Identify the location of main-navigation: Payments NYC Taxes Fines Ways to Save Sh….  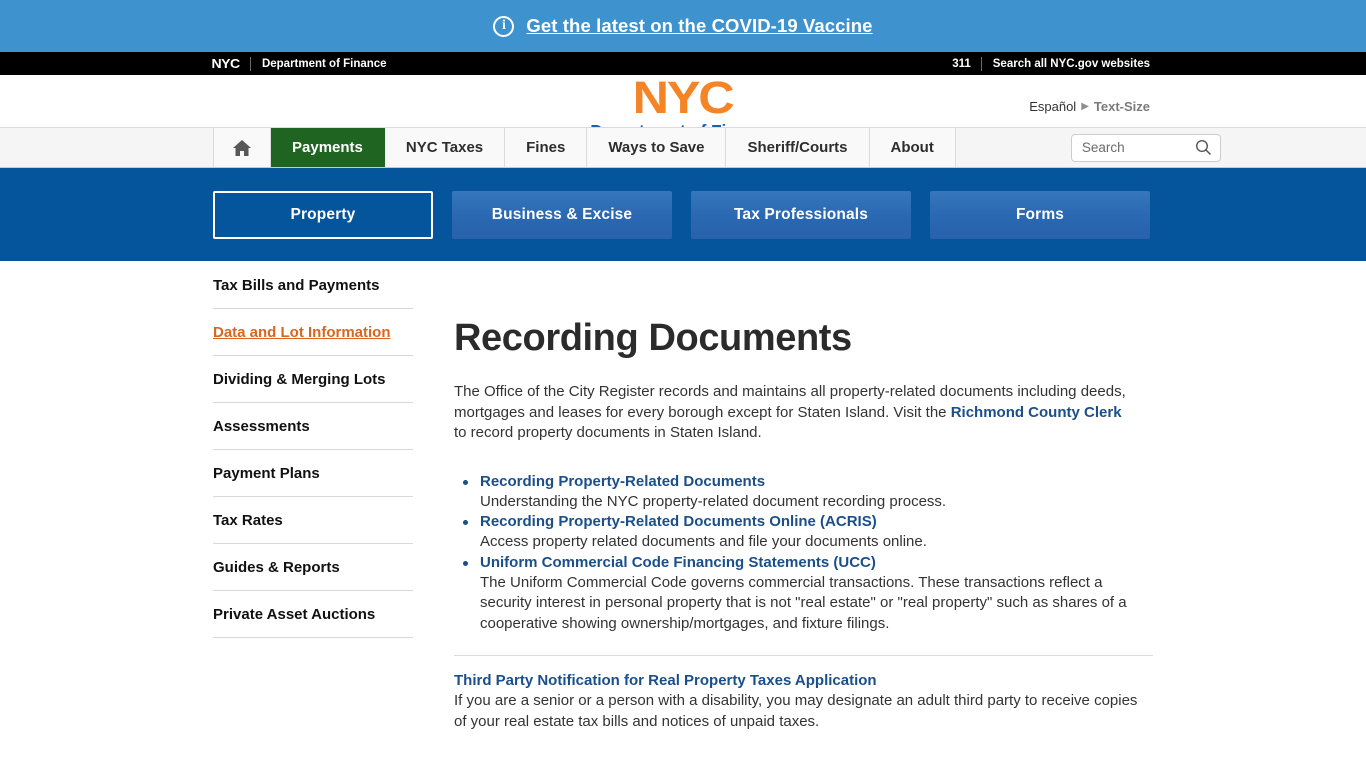
(683, 147).